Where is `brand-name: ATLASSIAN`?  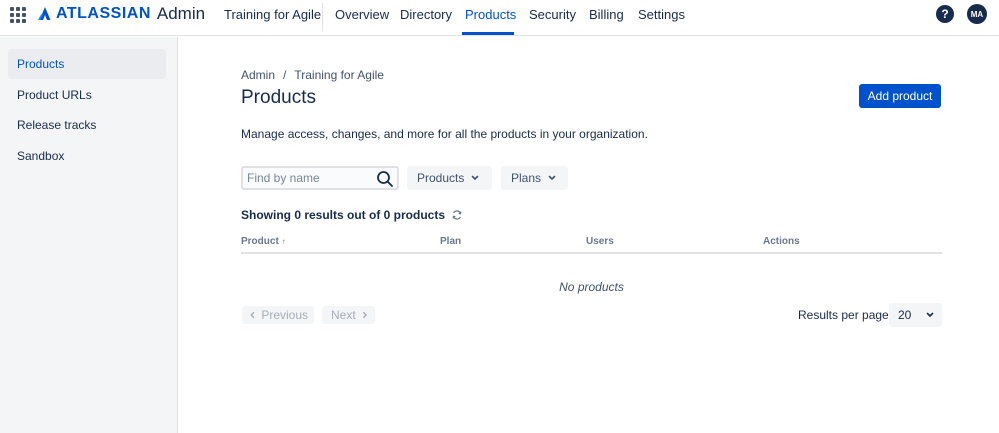 brand-name: ATLASSIAN is located at coordinates (103, 13).